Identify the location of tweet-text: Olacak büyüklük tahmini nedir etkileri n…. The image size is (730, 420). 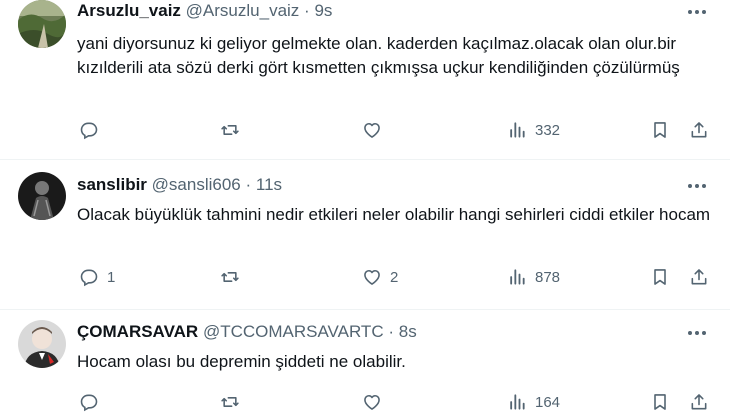
(394, 214).